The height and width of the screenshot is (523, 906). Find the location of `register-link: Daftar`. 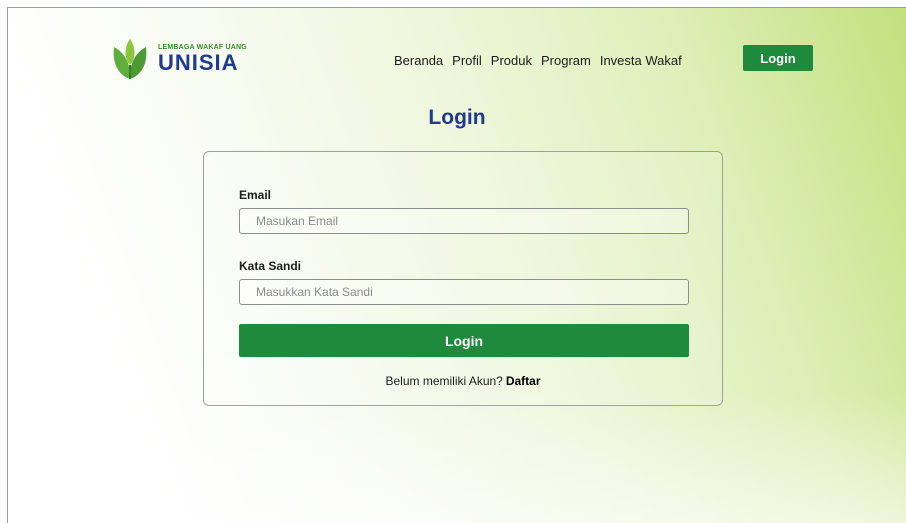

register-link: Daftar is located at coordinates (523, 381).